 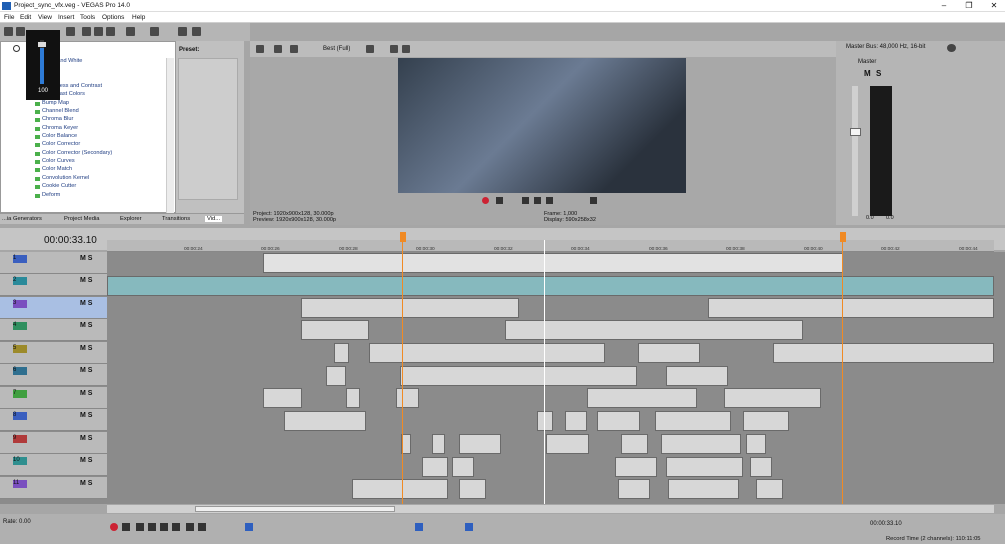 I want to click on scrollbar-thumb, so click(x=295, y=509).